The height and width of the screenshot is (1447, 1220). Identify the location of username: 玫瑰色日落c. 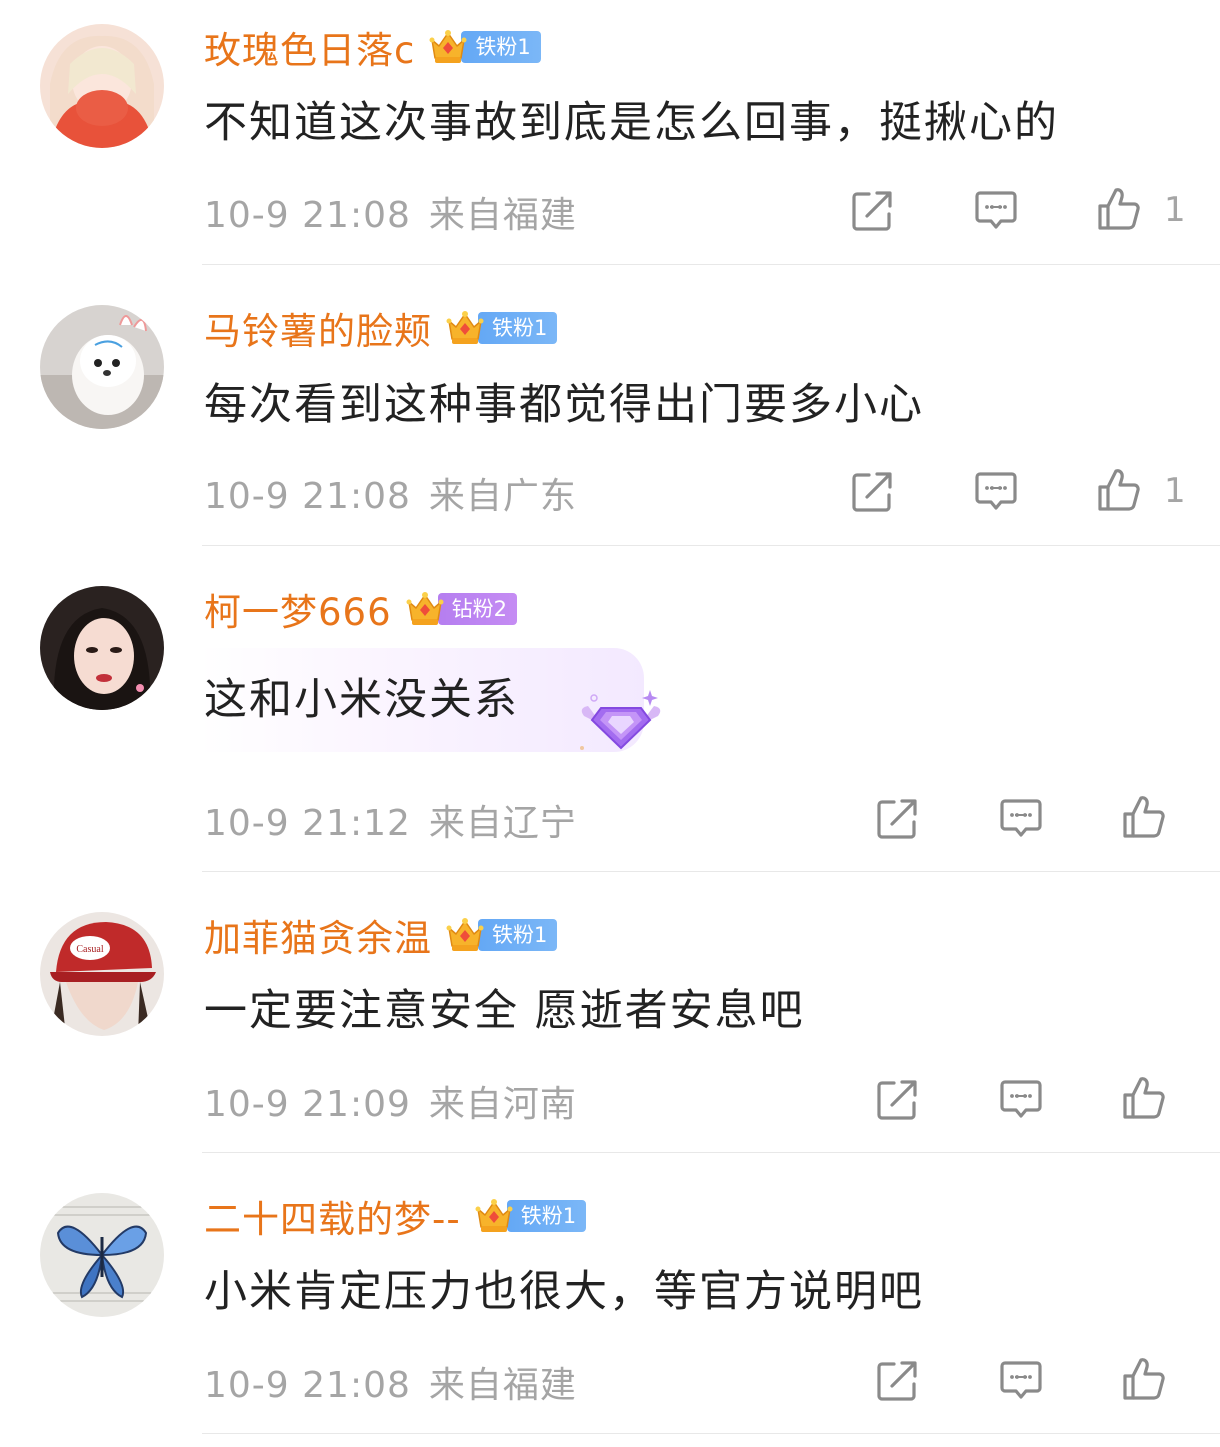
(309, 47).